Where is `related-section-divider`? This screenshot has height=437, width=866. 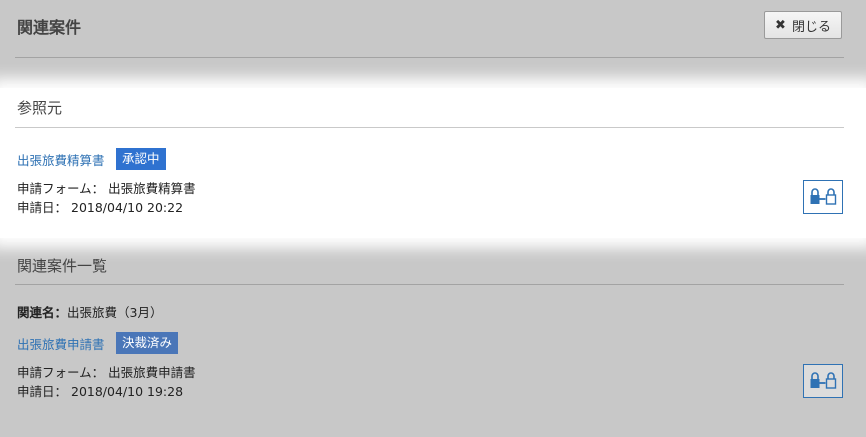
related-section-divider is located at coordinates (429, 284).